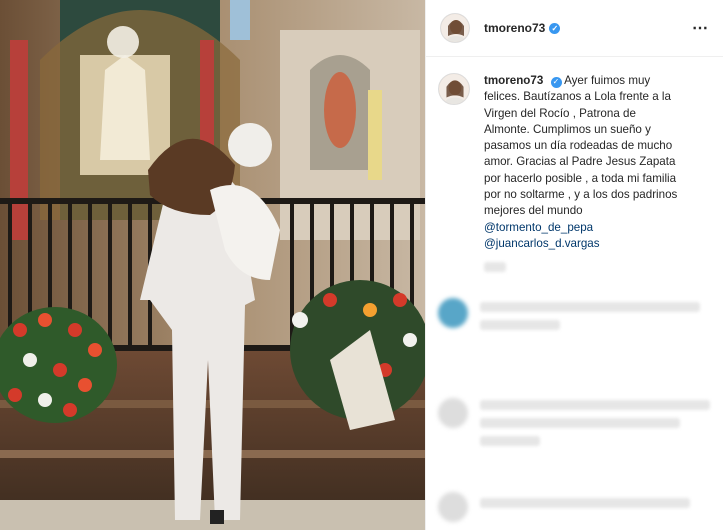 The height and width of the screenshot is (530, 723). What do you see at coordinates (577, 97) in the screenshot?
I see `caption-line: felices. Bautízanos a Lola frente a la` at bounding box center [577, 97].